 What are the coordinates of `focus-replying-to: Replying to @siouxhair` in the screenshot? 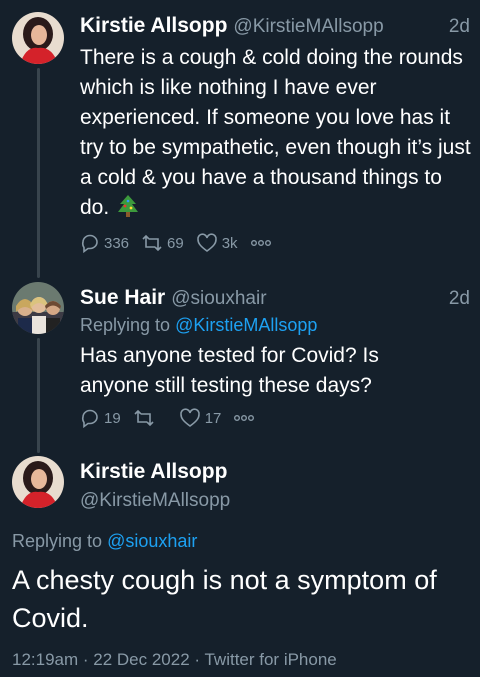 It's located at (104, 541).